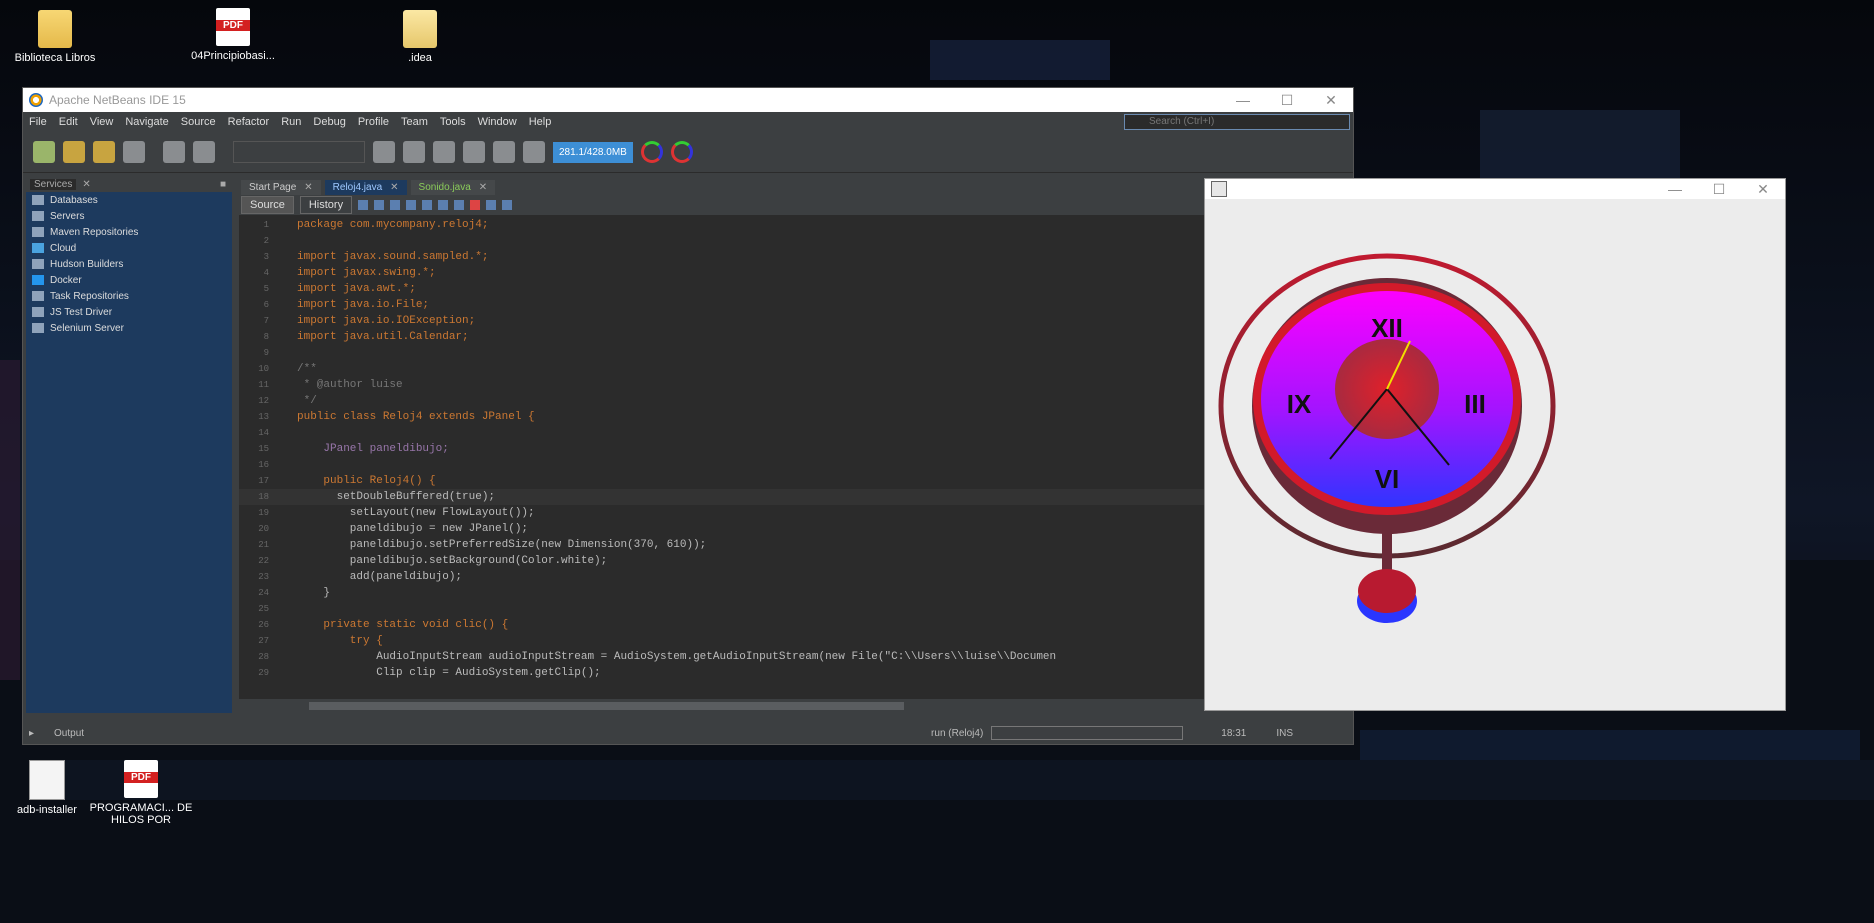 This screenshot has width=1874, height=923. Describe the element at coordinates (534, 152) in the screenshot. I see `profile-icon` at that location.